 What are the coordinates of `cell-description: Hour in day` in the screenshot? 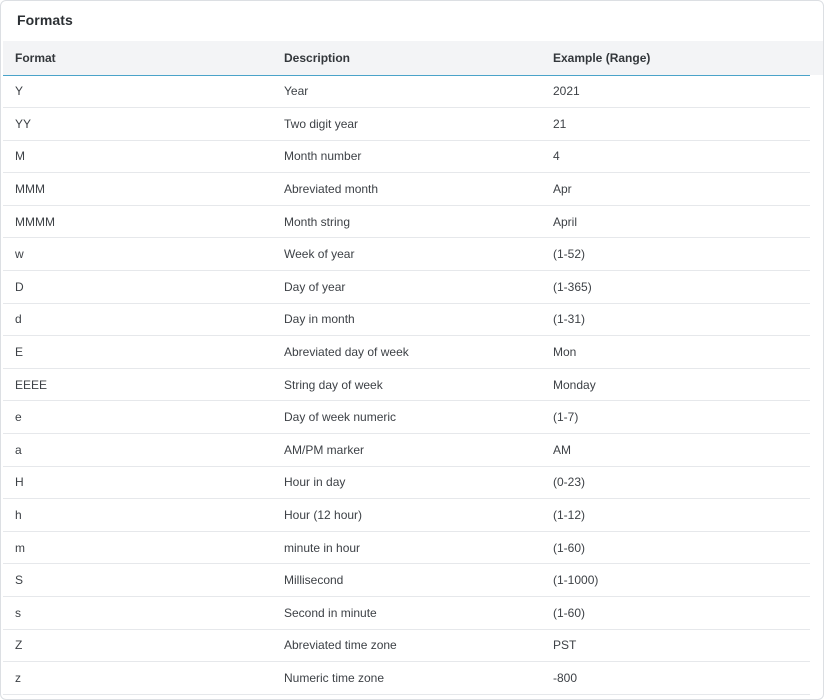 It's located at (406, 483).